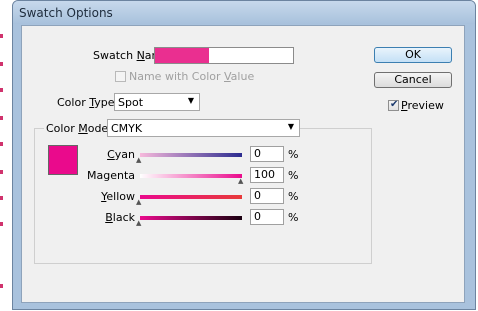 This screenshot has width=478, height=311. Describe the element at coordinates (192, 76) in the screenshot. I see `name-with-color-value-label: Name with Color Value` at that location.